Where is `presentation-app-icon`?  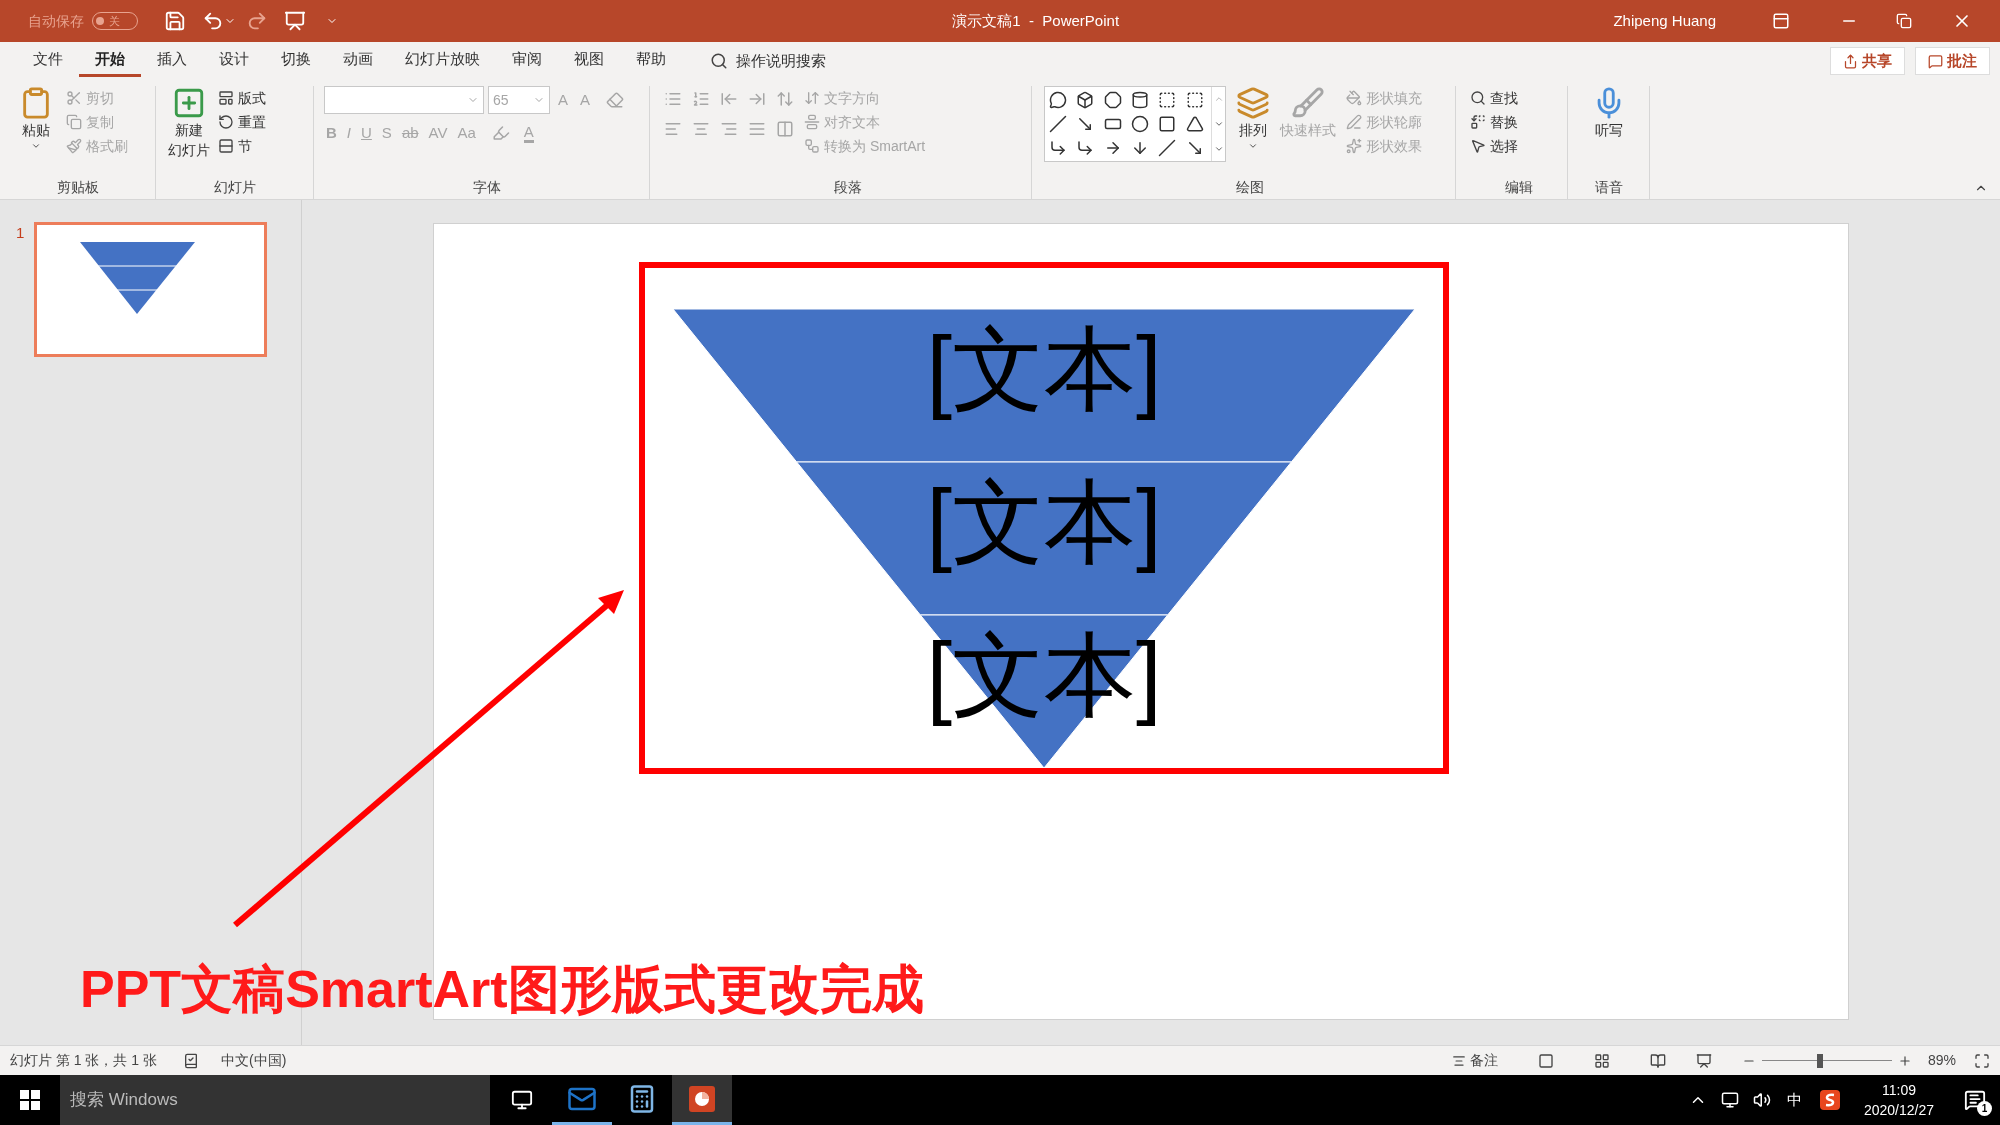
presentation-app-icon is located at coordinates (702, 1098).